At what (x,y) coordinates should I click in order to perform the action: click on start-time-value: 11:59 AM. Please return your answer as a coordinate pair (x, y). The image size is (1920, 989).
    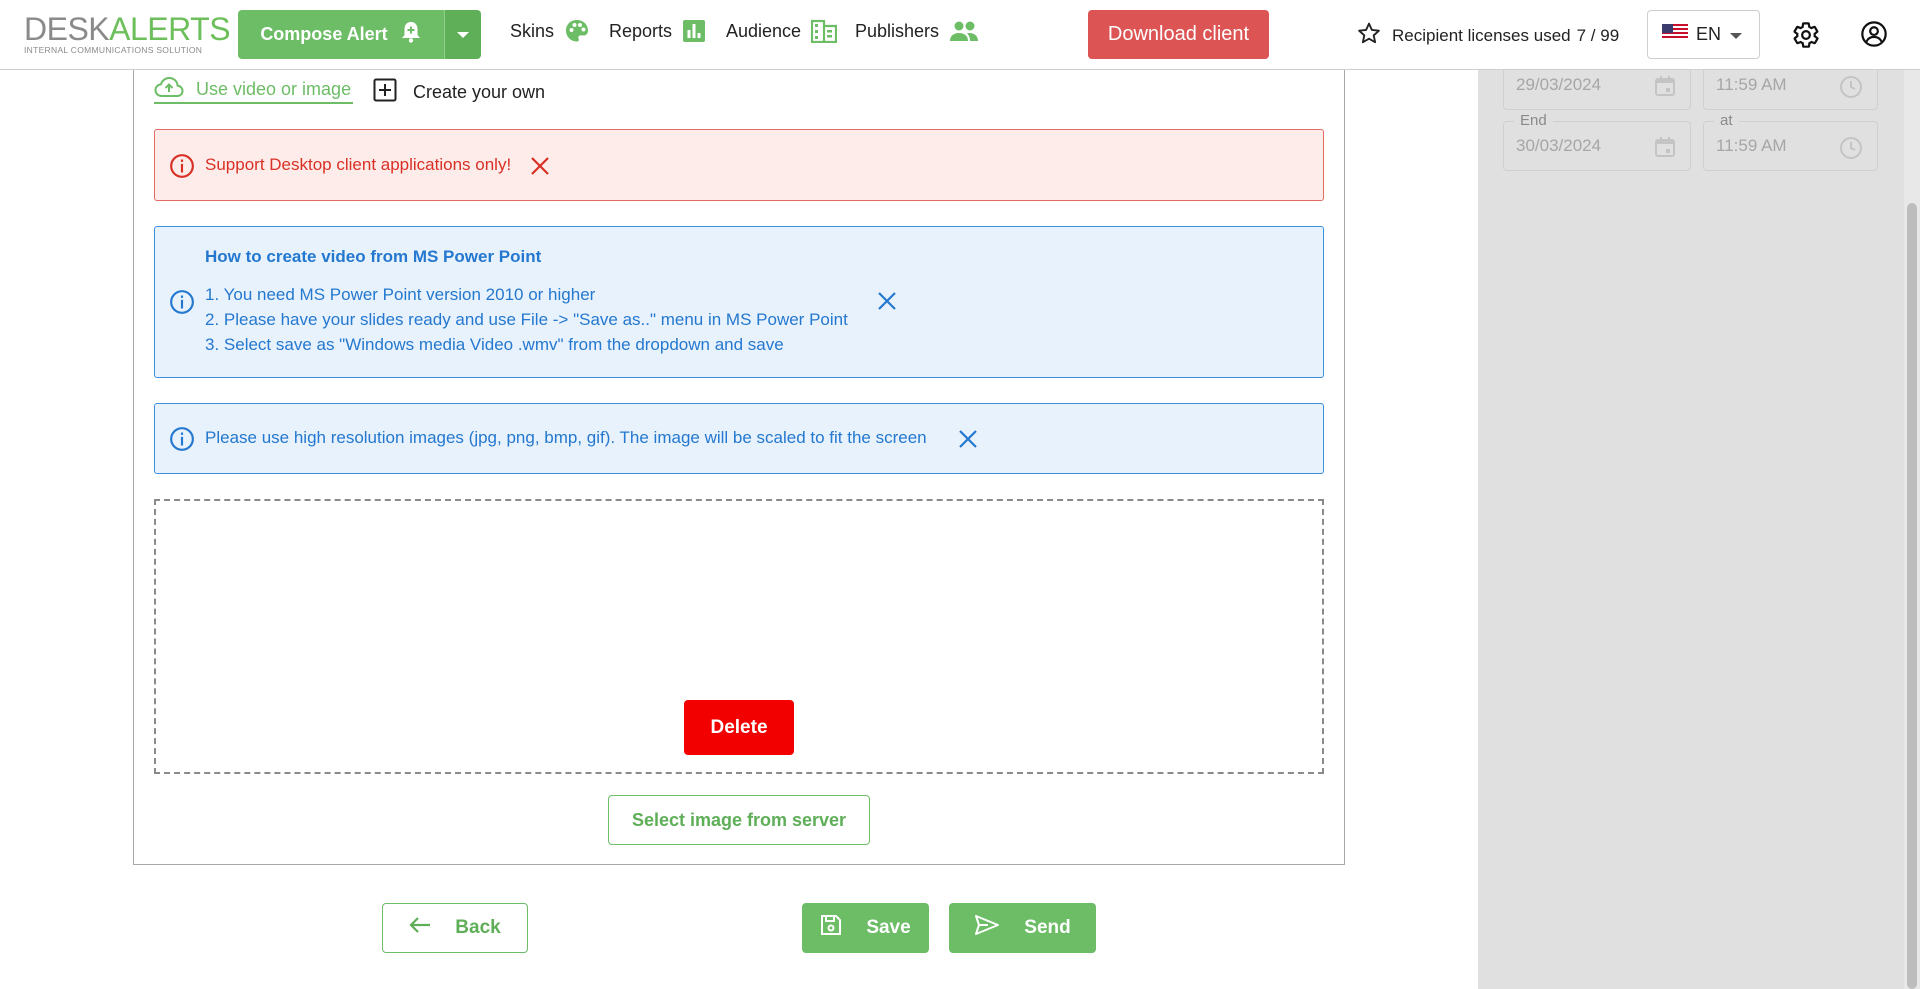
    Looking at the image, I should click on (1751, 84).